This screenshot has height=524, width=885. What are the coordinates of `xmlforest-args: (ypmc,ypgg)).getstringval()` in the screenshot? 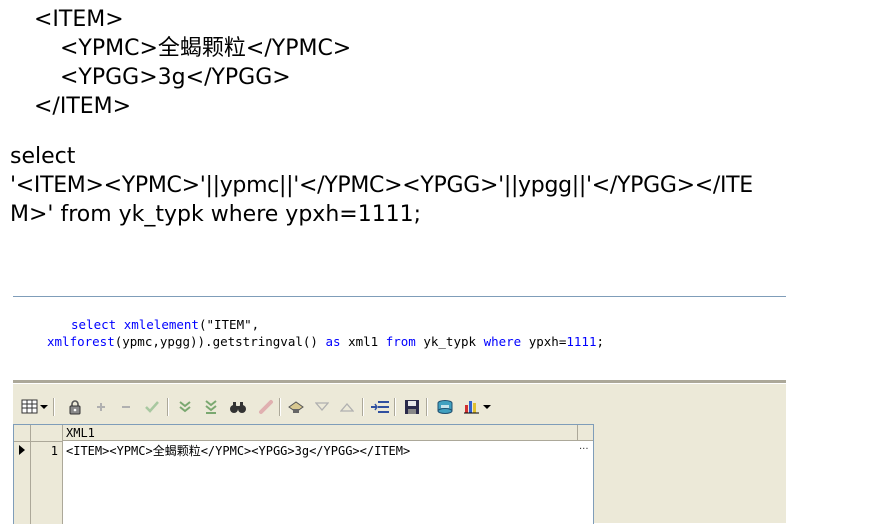 It's located at (216, 341).